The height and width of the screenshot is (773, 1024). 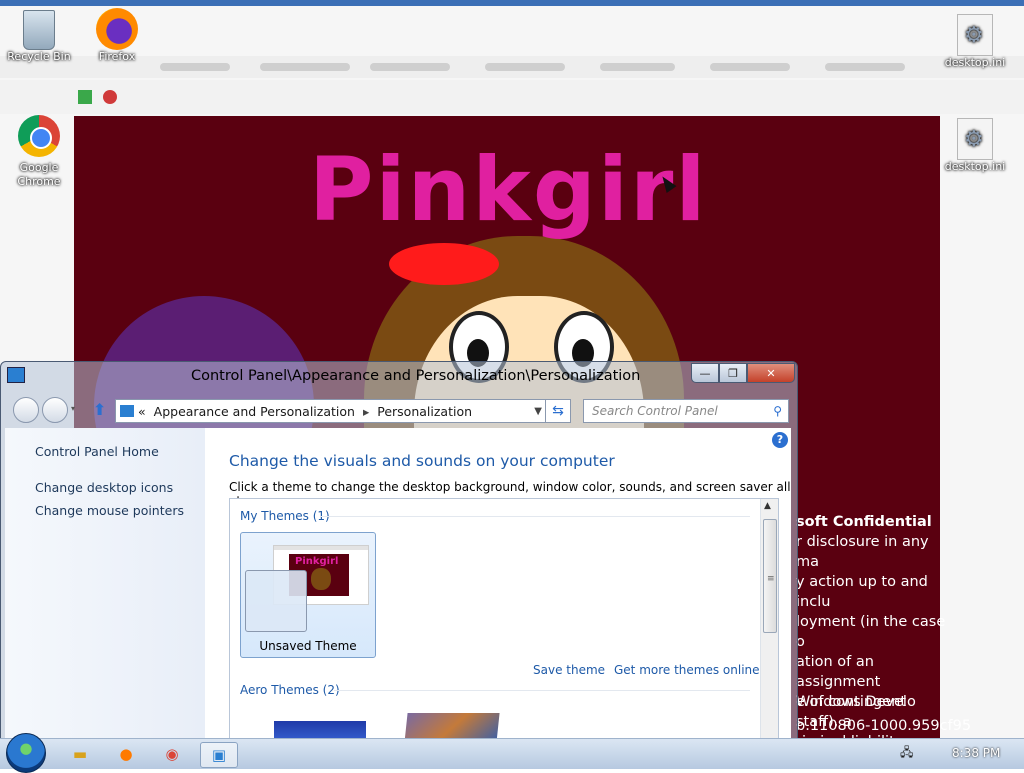 What do you see at coordinates (733, 373) in the screenshot?
I see `maximize-button: ❐` at bounding box center [733, 373].